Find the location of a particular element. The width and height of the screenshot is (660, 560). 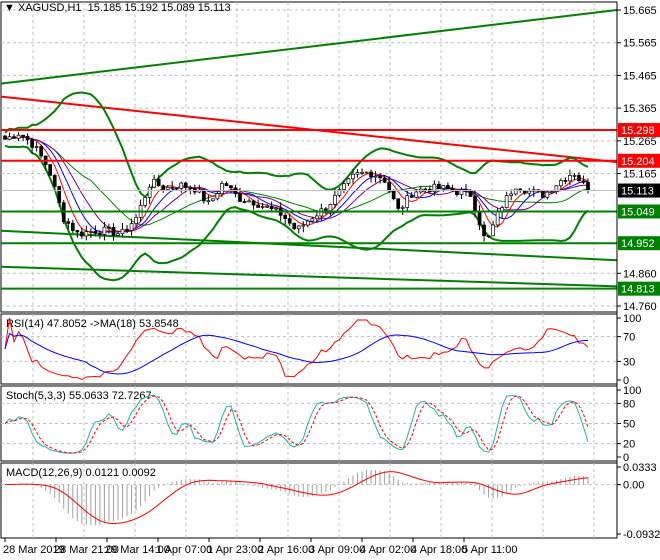

level-tag-label: 15.049 is located at coordinates (638, 212).